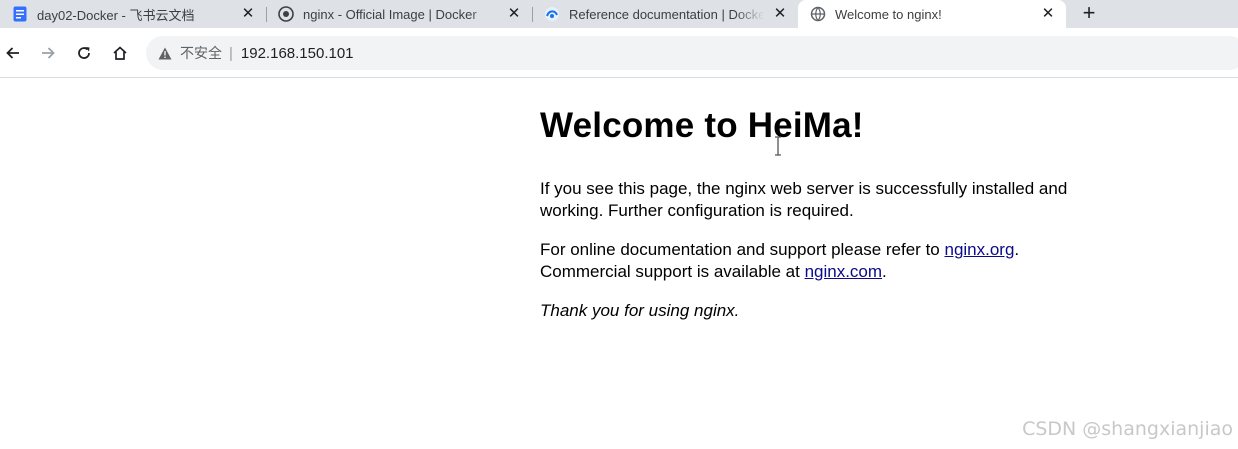 This screenshot has width=1238, height=449. What do you see at coordinates (297, 53) in the screenshot?
I see `url-text: 192.168.150.101` at bounding box center [297, 53].